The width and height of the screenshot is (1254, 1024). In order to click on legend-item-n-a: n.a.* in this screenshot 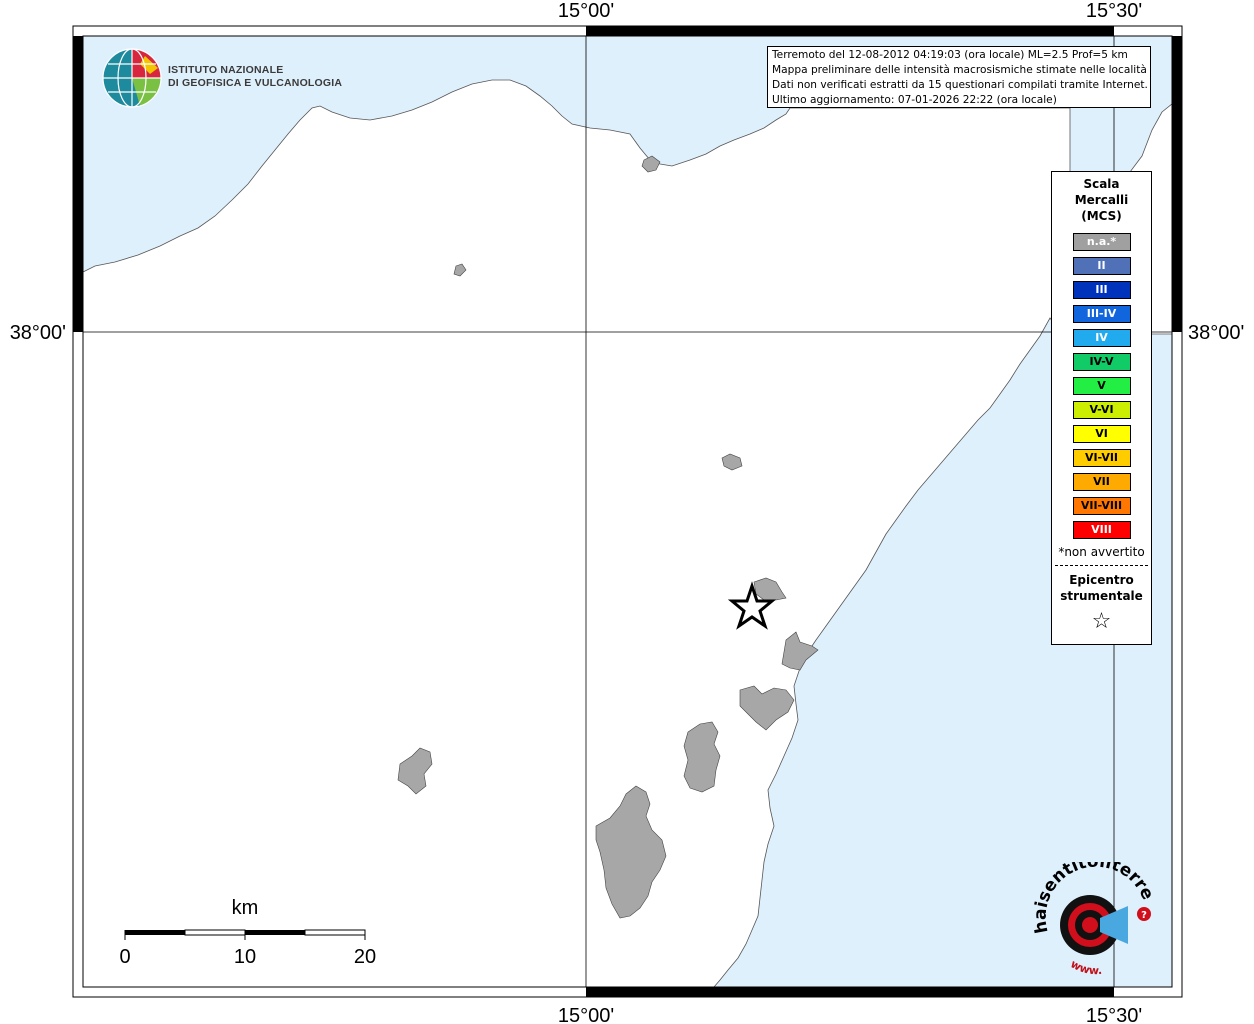, I will do `click(1101, 242)`.